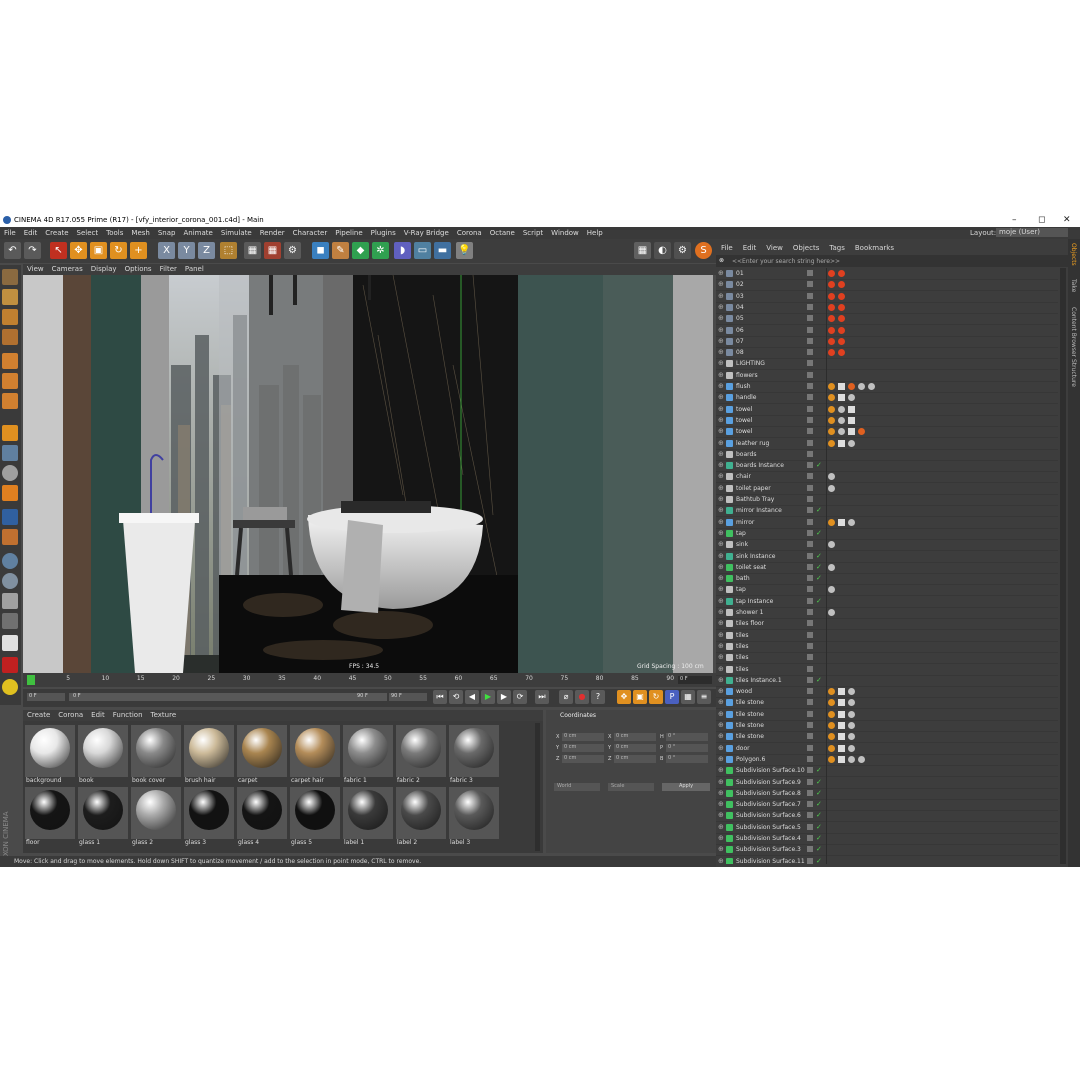  Describe the element at coordinates (887, 805) in the screenshot. I see `object-row: ⊕ Subdivision Surface.7 ✓` at that location.